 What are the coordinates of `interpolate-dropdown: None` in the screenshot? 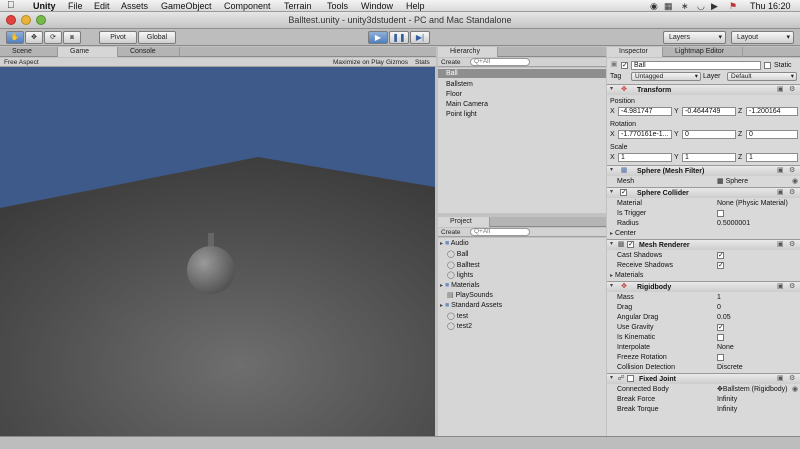 It's located at (725, 347).